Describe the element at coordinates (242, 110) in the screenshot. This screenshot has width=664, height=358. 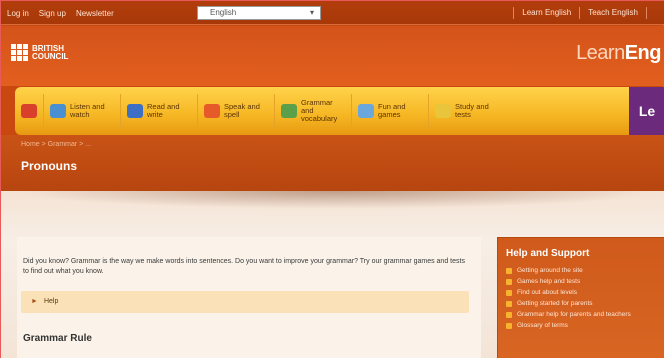
I see `nav-item-label: Speak and spell` at that location.